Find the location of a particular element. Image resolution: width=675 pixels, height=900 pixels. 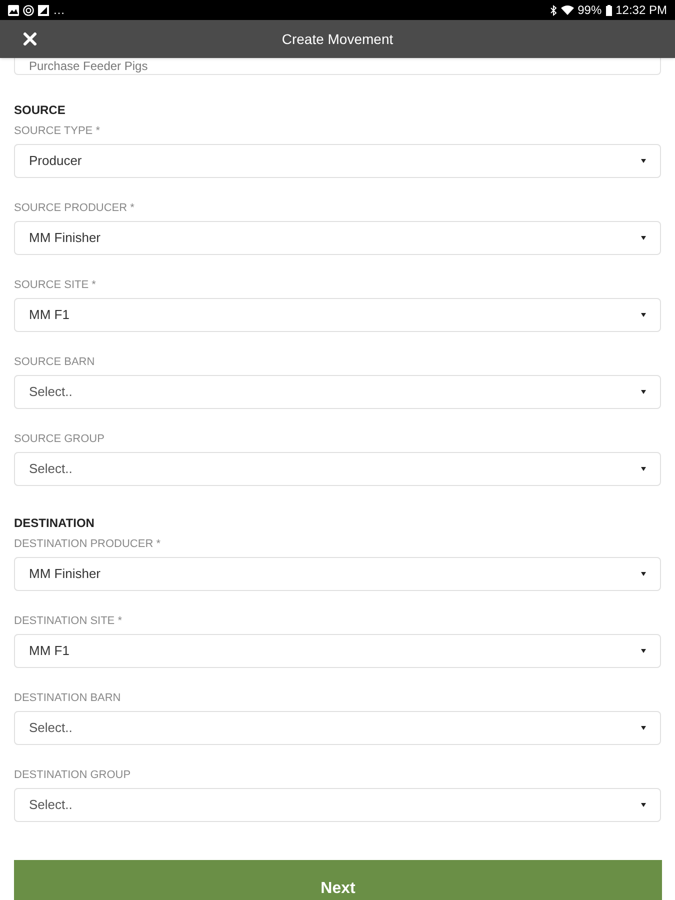

field-label: SOURCE PRODUCER * is located at coordinates (75, 208).